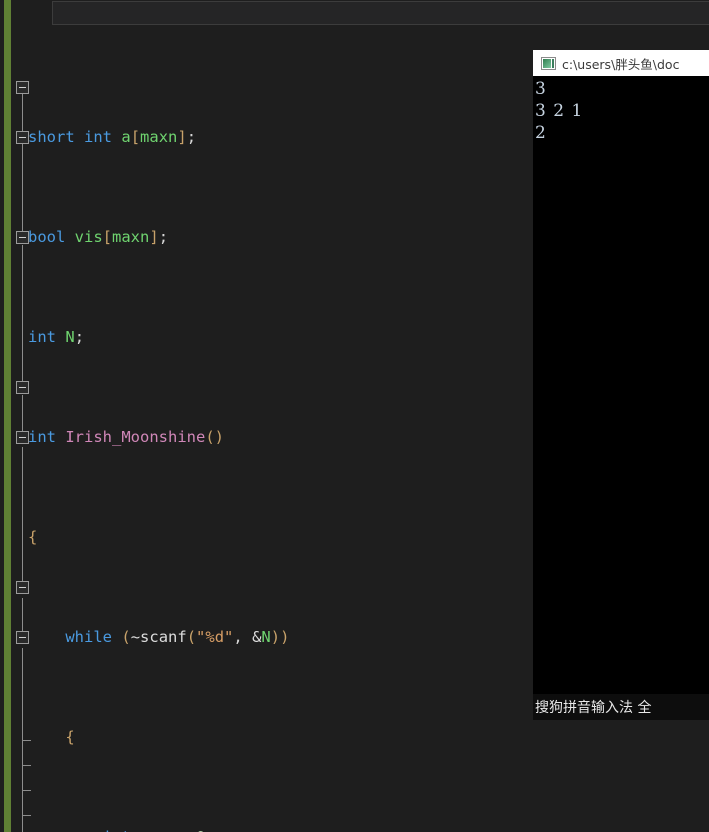 The height and width of the screenshot is (832, 709). Describe the element at coordinates (541, 133) in the screenshot. I see `console-output-line: 2` at that location.